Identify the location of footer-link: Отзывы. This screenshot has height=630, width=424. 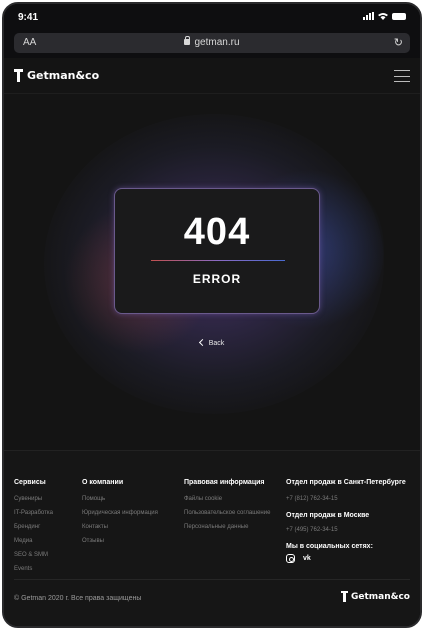
(120, 541).